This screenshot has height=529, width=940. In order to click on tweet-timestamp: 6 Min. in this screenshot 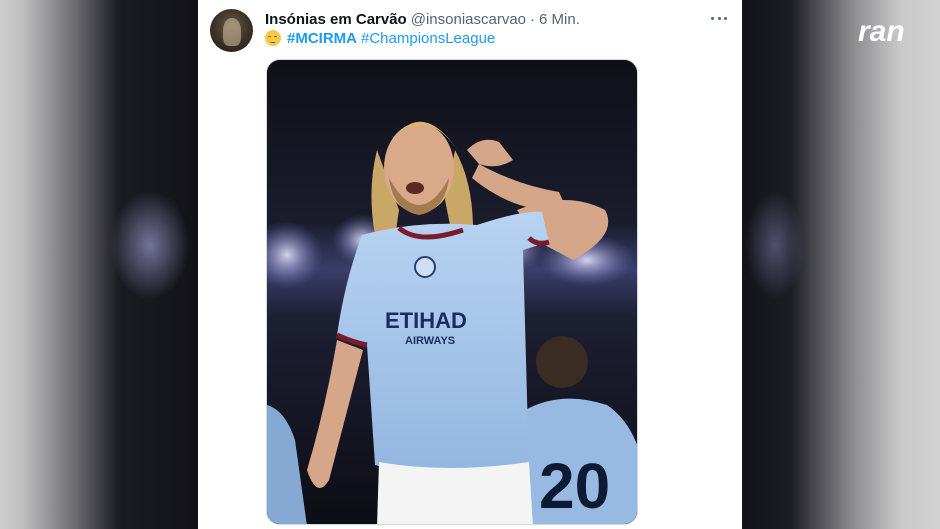, I will do `click(559, 19)`.